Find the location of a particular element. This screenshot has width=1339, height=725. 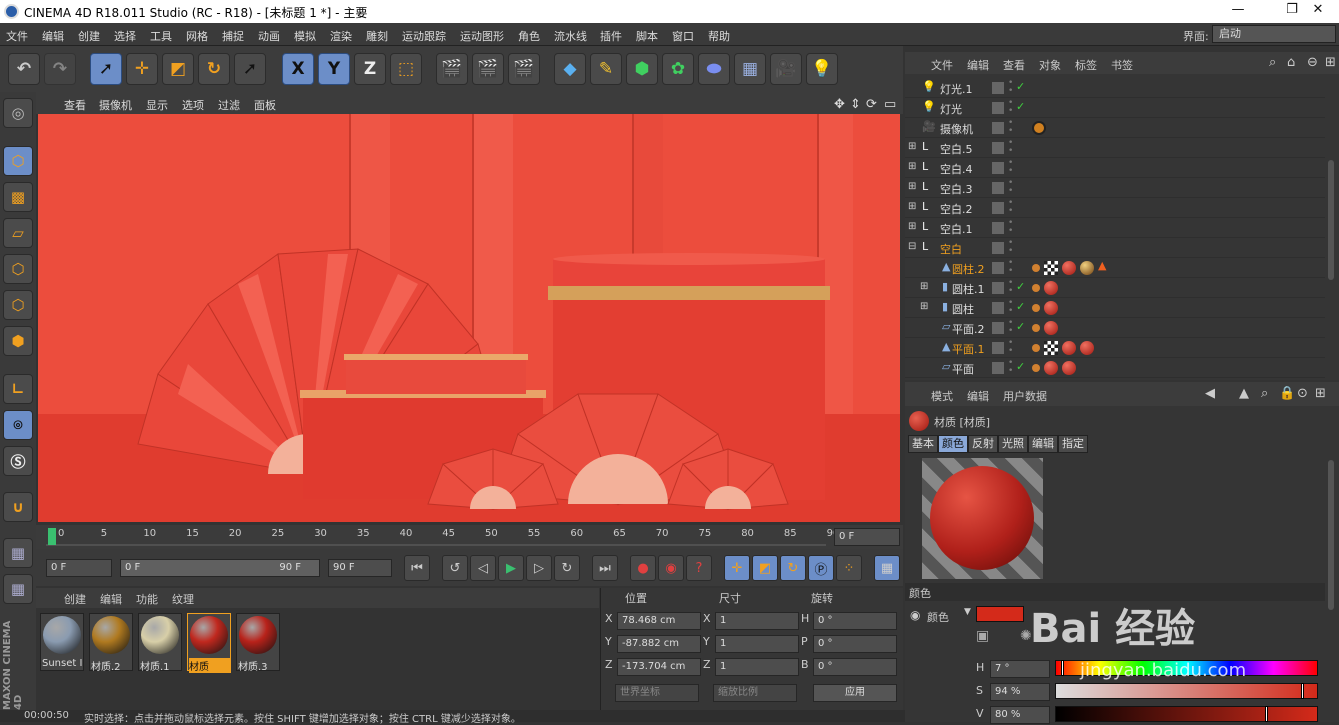

object-search-icon: ⌕ is located at coordinates (1272, 62).